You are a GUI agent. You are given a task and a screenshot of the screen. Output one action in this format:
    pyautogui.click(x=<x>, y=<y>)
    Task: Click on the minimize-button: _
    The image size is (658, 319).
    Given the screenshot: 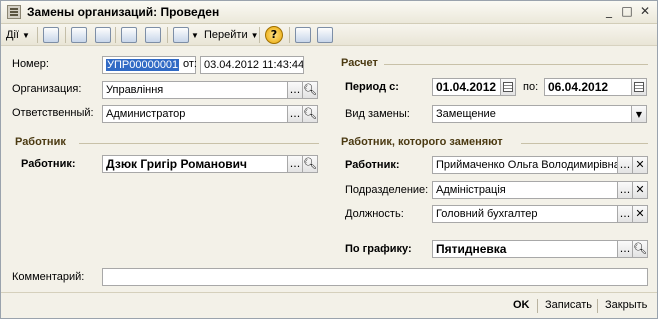 What is the action you would take?
    pyautogui.click(x=609, y=12)
    